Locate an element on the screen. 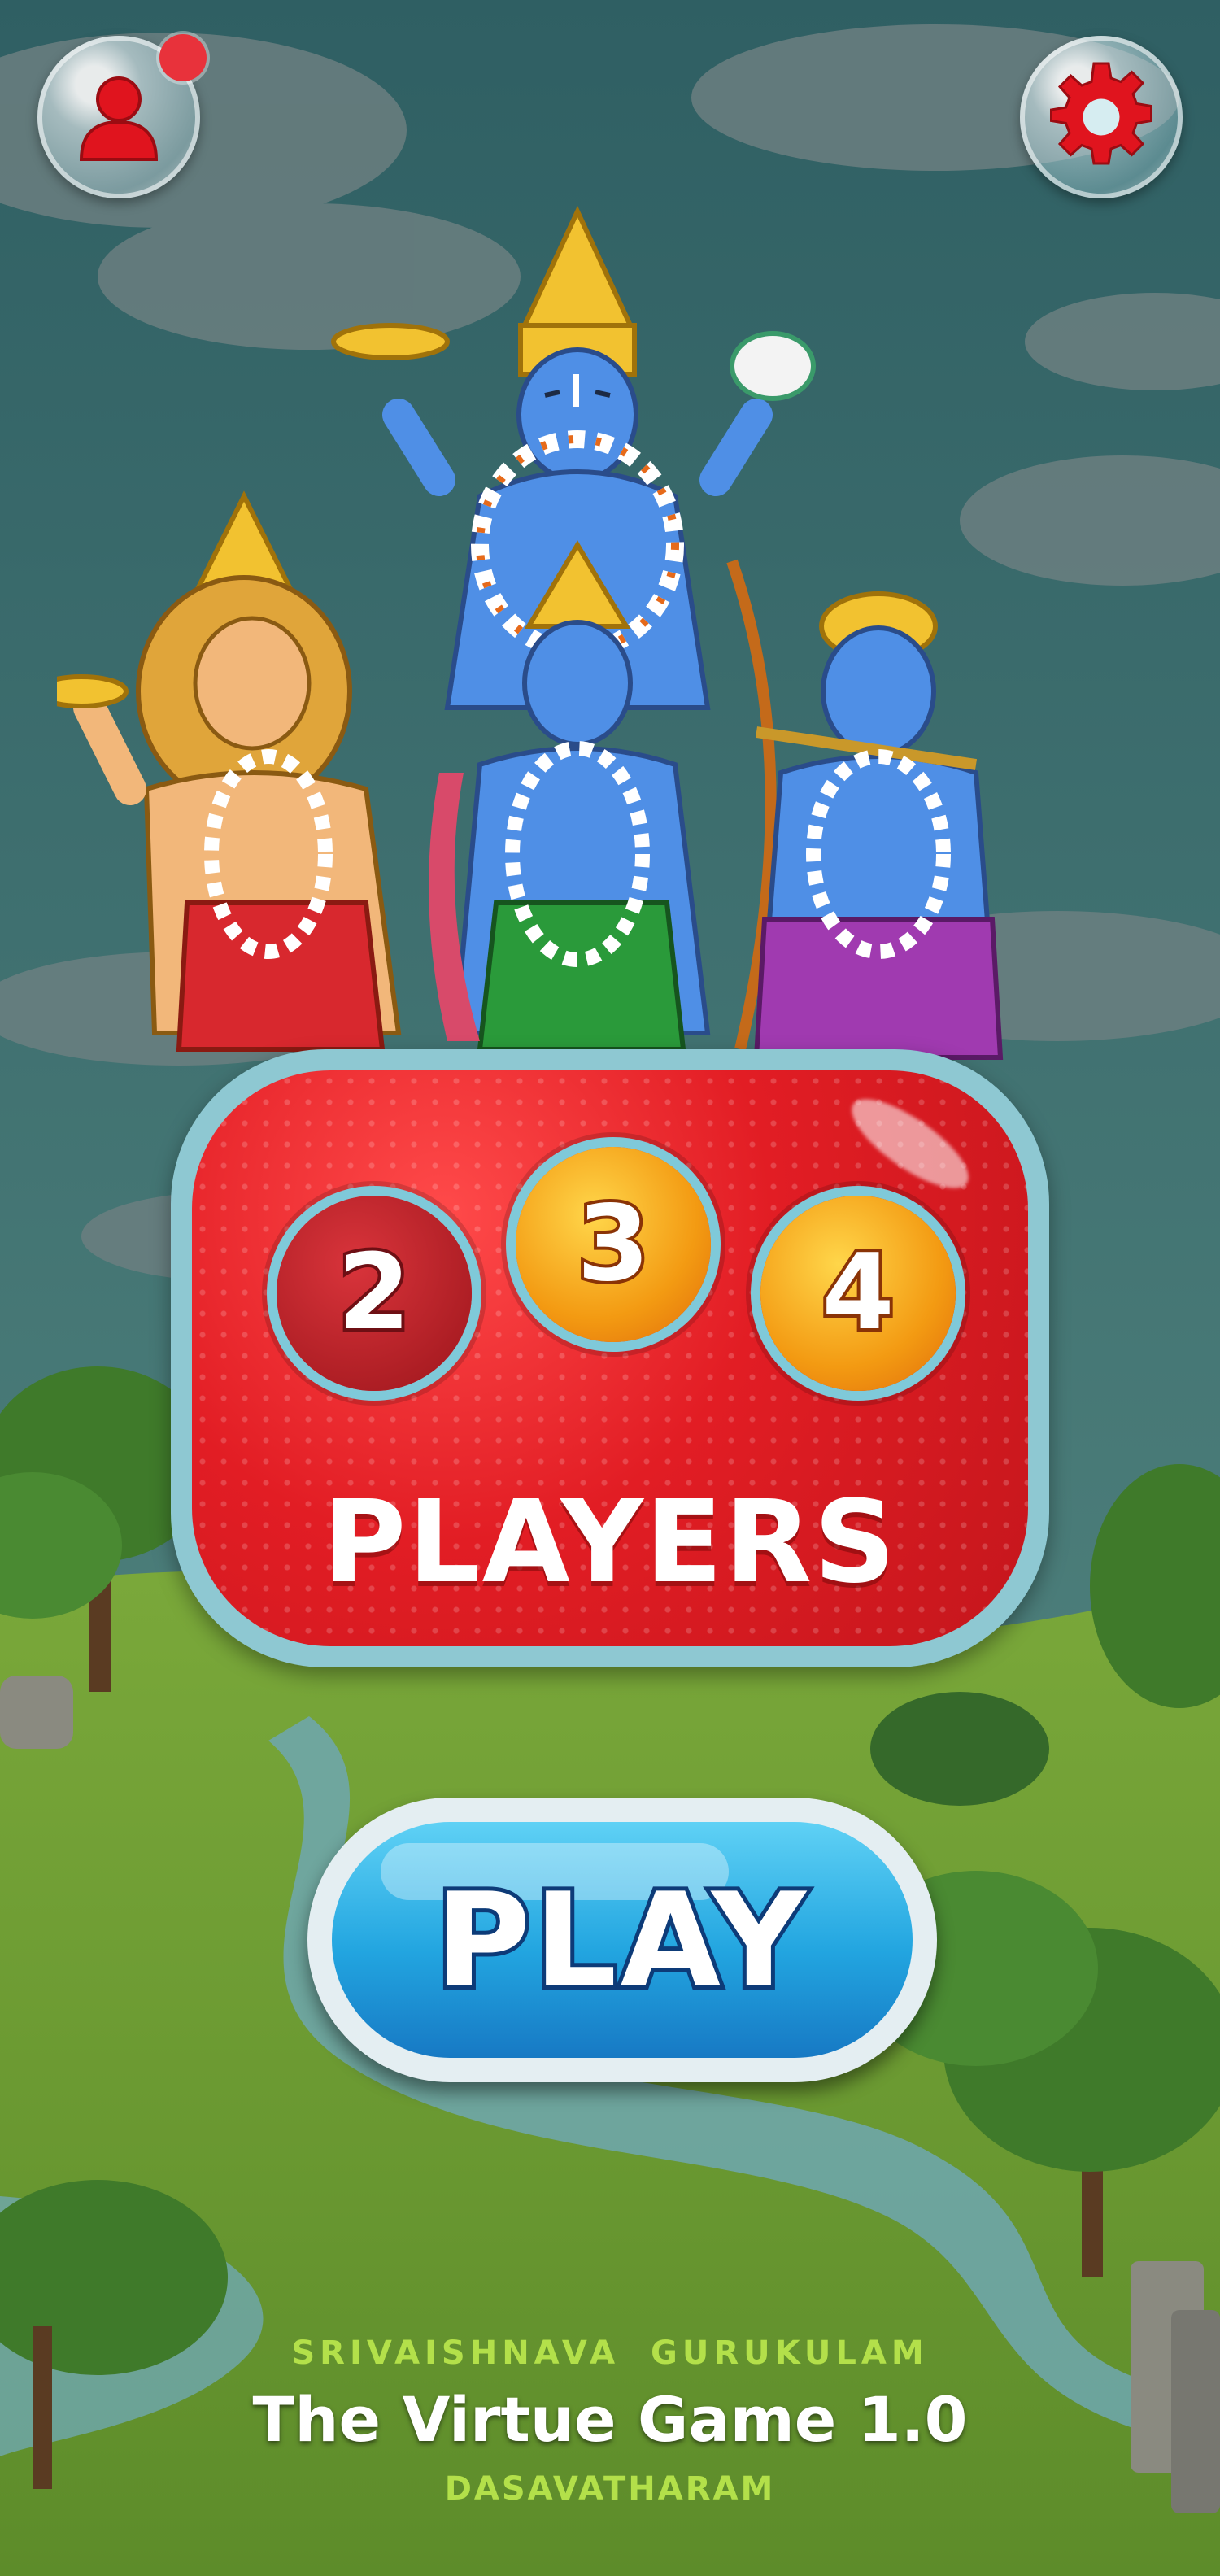 This screenshot has height=2576, width=1220. play-button: PLAY is located at coordinates (622, 1940).